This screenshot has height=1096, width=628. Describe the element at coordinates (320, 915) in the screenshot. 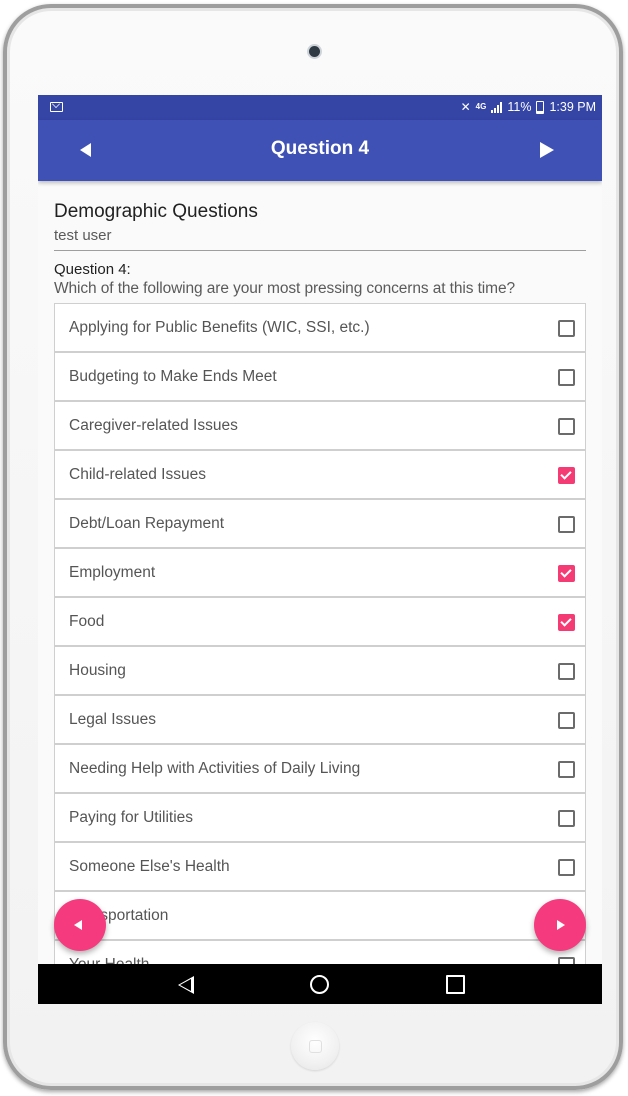

I see `option-row: Transportation` at that location.